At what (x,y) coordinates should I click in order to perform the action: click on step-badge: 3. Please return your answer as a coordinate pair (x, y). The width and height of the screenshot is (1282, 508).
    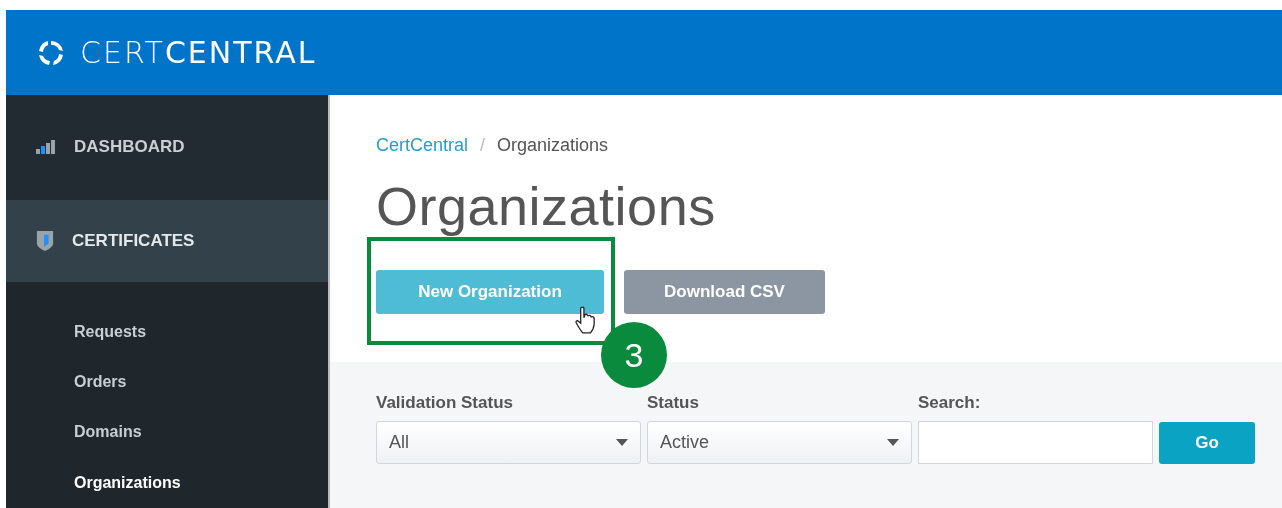
    Looking at the image, I should click on (634, 355).